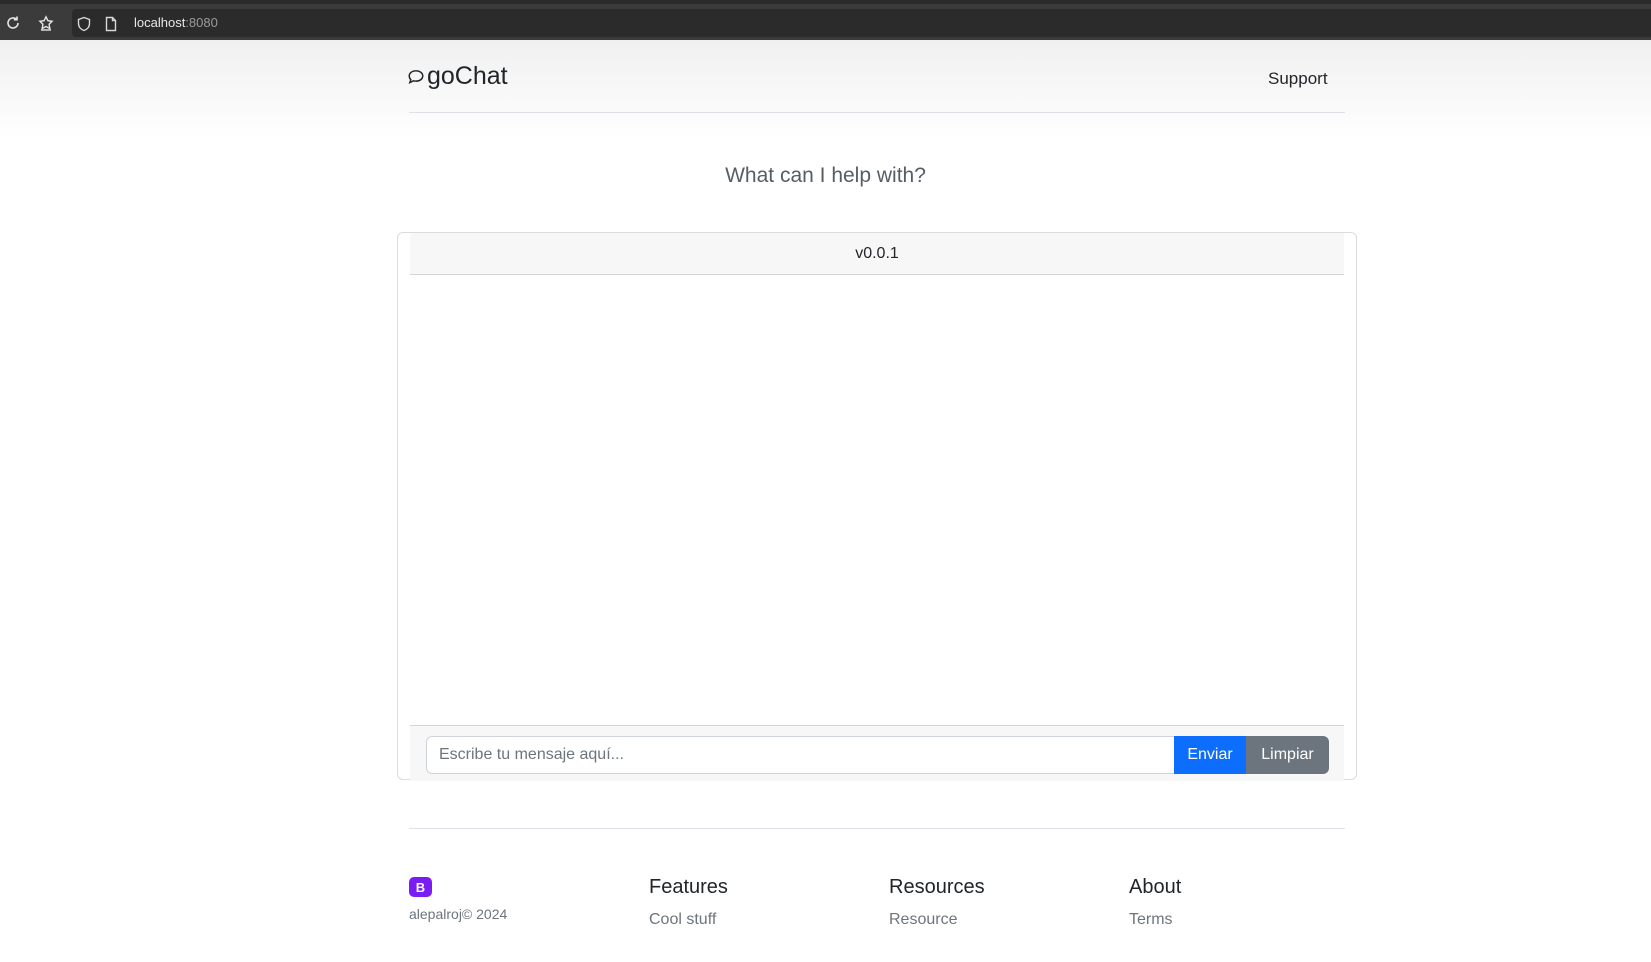 The width and height of the screenshot is (1651, 962). I want to click on footer-col-resources-title: Resources, so click(937, 887).